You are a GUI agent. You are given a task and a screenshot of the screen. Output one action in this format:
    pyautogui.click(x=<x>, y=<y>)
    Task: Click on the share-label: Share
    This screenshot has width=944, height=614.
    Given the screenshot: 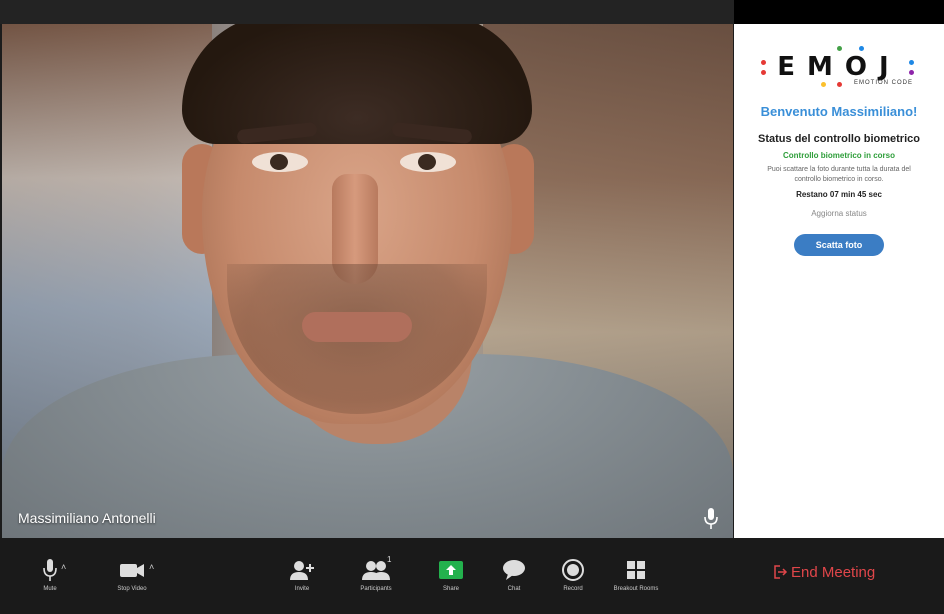 What is the action you would take?
    pyautogui.click(x=450, y=589)
    